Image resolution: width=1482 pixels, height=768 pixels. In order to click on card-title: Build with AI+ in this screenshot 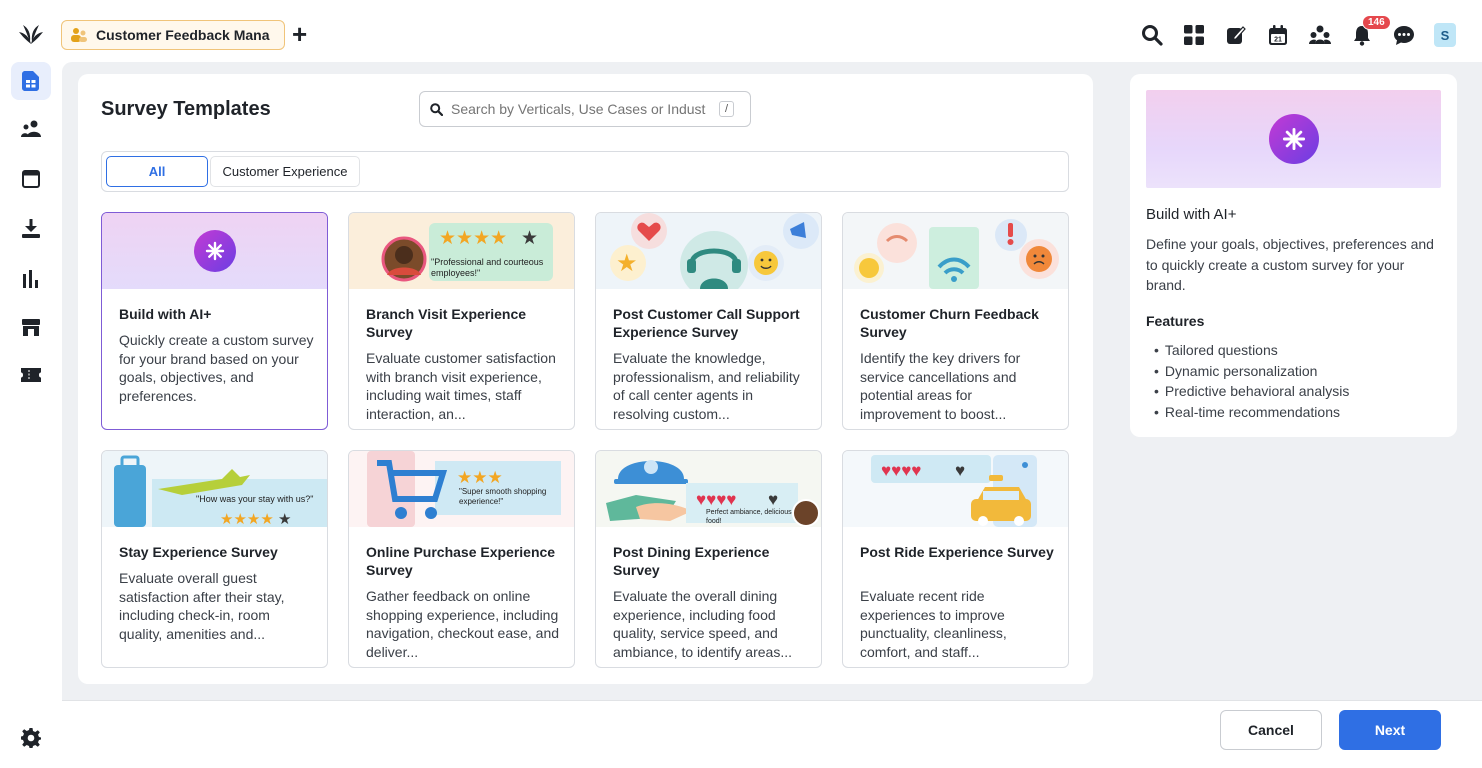, I will do `click(165, 314)`.